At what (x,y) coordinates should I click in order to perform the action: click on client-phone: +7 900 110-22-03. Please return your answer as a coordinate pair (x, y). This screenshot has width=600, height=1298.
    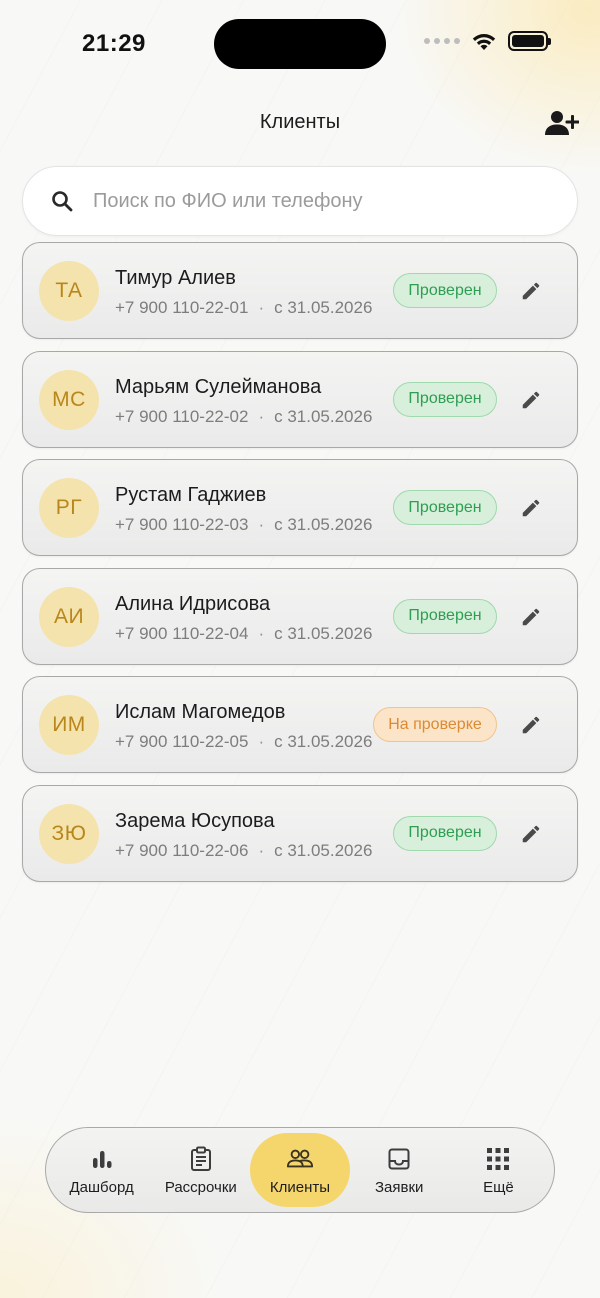
    Looking at the image, I should click on (182, 524).